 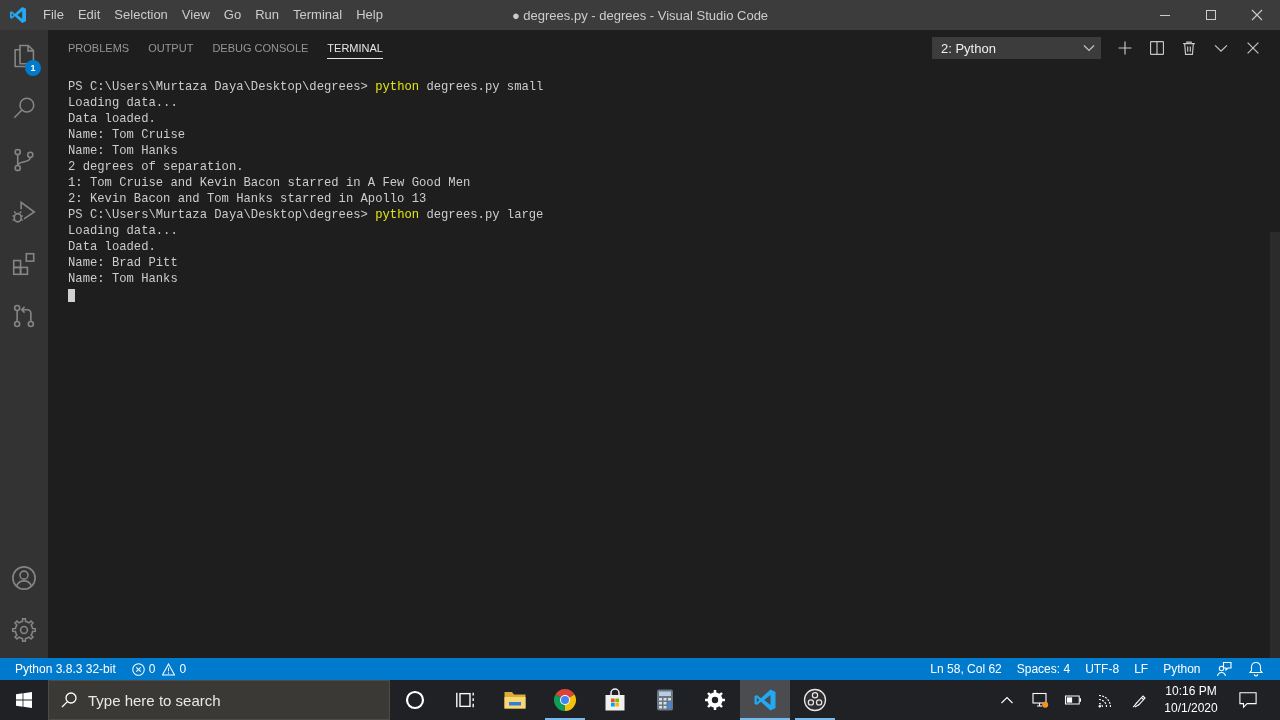 What do you see at coordinates (141, 15) in the screenshot?
I see `menu-item: Selection` at bounding box center [141, 15].